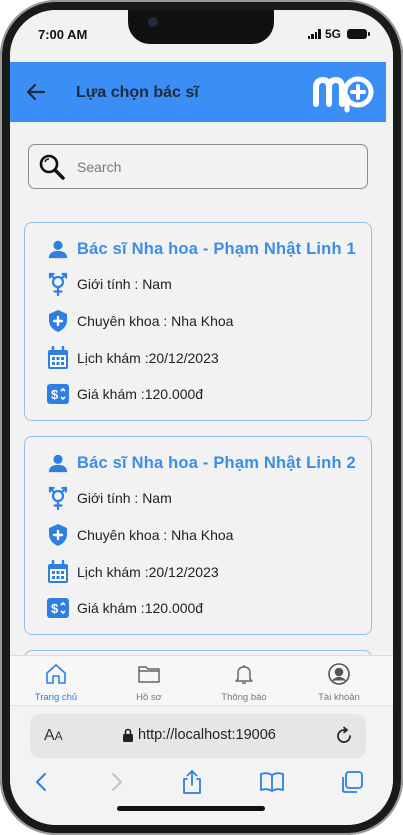  Describe the element at coordinates (344, 736) in the screenshot. I see `reload-icon` at that location.